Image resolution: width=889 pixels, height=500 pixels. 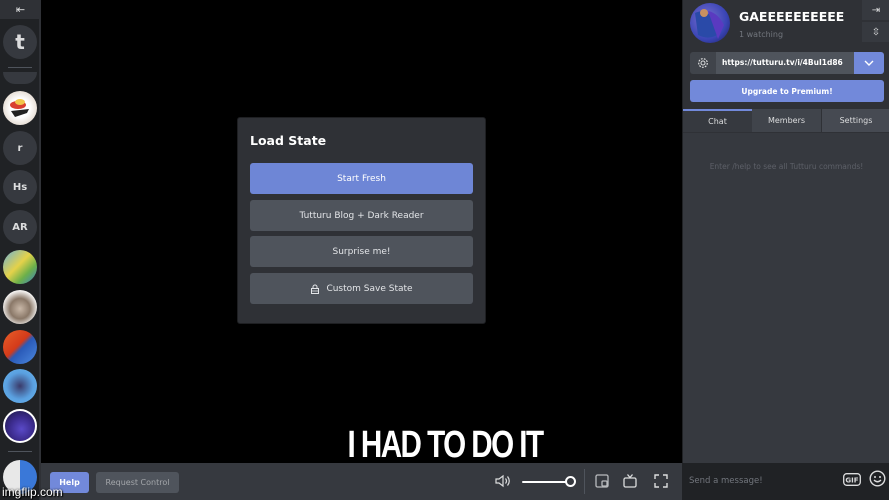 I want to click on custom-save-state-button: Custom Save State, so click(x=361, y=288).